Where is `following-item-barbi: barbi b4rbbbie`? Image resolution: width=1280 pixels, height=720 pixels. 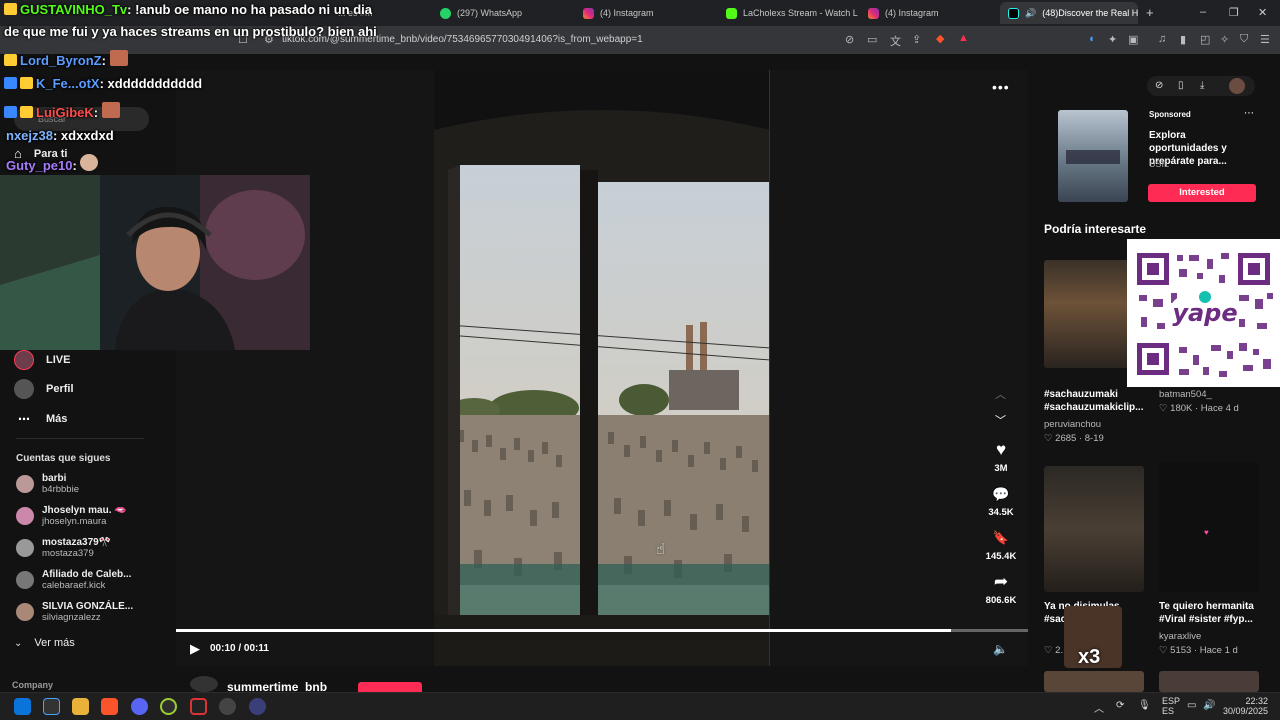 following-item-barbi: barbi b4rbbbie is located at coordinates (47, 484).